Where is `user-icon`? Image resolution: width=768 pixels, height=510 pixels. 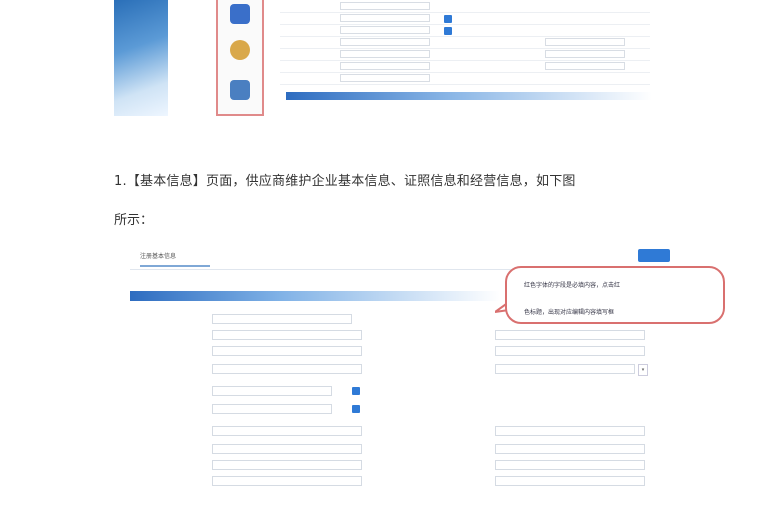 user-icon is located at coordinates (240, 50).